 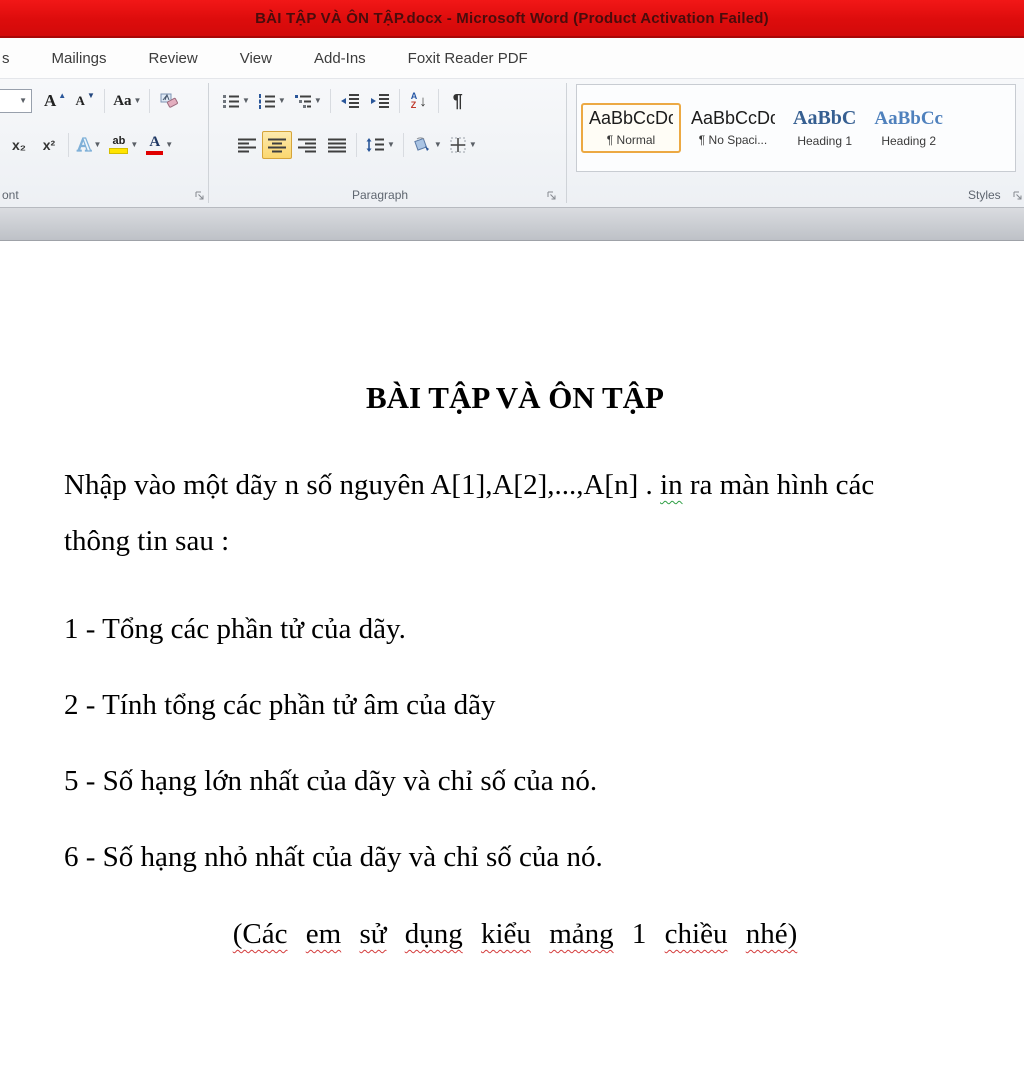 I want to click on font-group-row2: x₂ x² A ▼ ab ▼ A ▼, so click(x=90, y=145).